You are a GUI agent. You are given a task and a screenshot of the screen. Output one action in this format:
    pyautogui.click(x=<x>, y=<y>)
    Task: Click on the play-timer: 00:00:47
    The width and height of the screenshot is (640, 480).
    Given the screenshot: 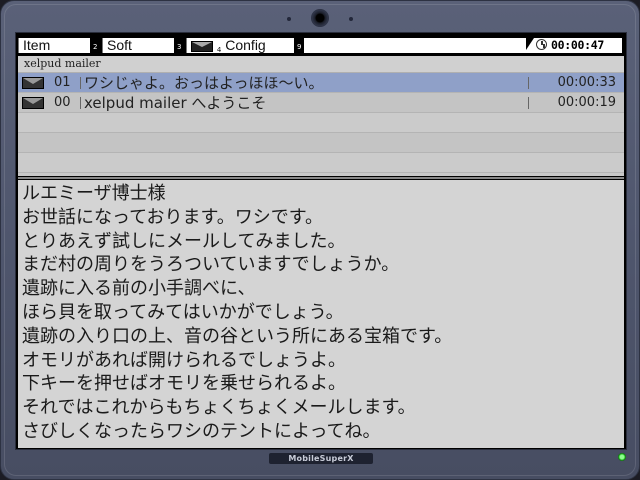 What is the action you would take?
    pyautogui.click(x=573, y=45)
    